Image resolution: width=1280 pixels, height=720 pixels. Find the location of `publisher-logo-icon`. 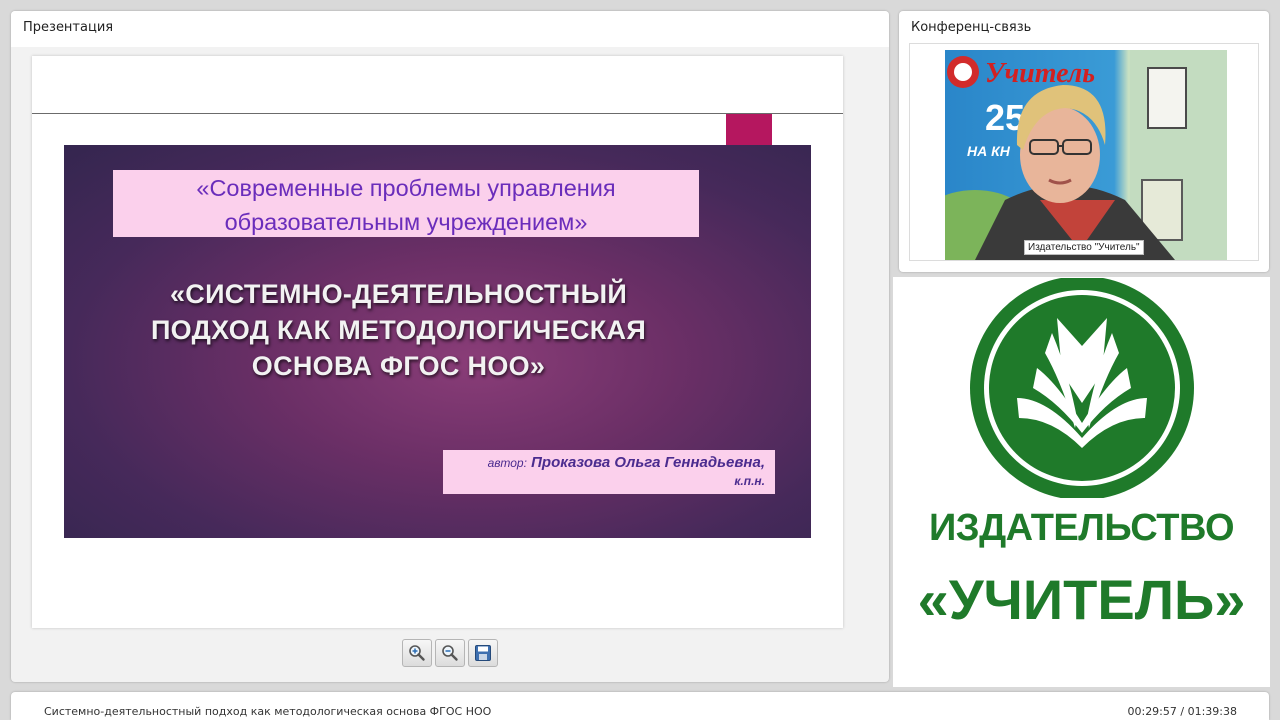

publisher-logo-icon is located at coordinates (1082, 388).